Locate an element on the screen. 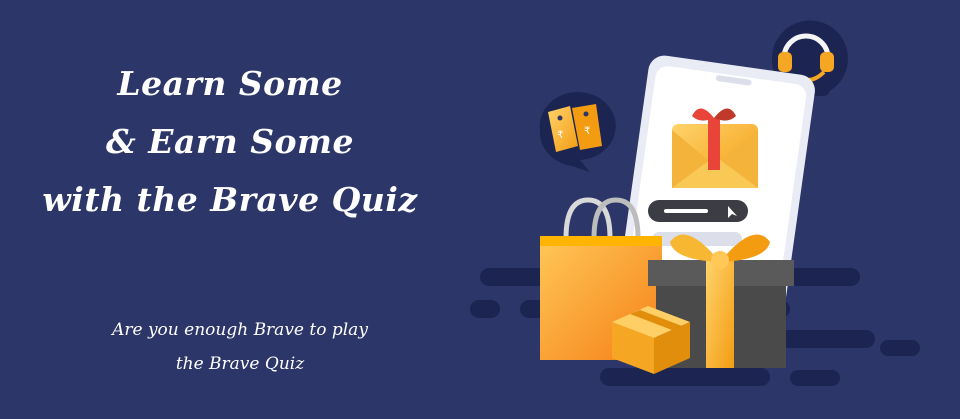 The height and width of the screenshot is (419, 960). price-tags-icon: ₹ ₹ is located at coordinates (577, 132).